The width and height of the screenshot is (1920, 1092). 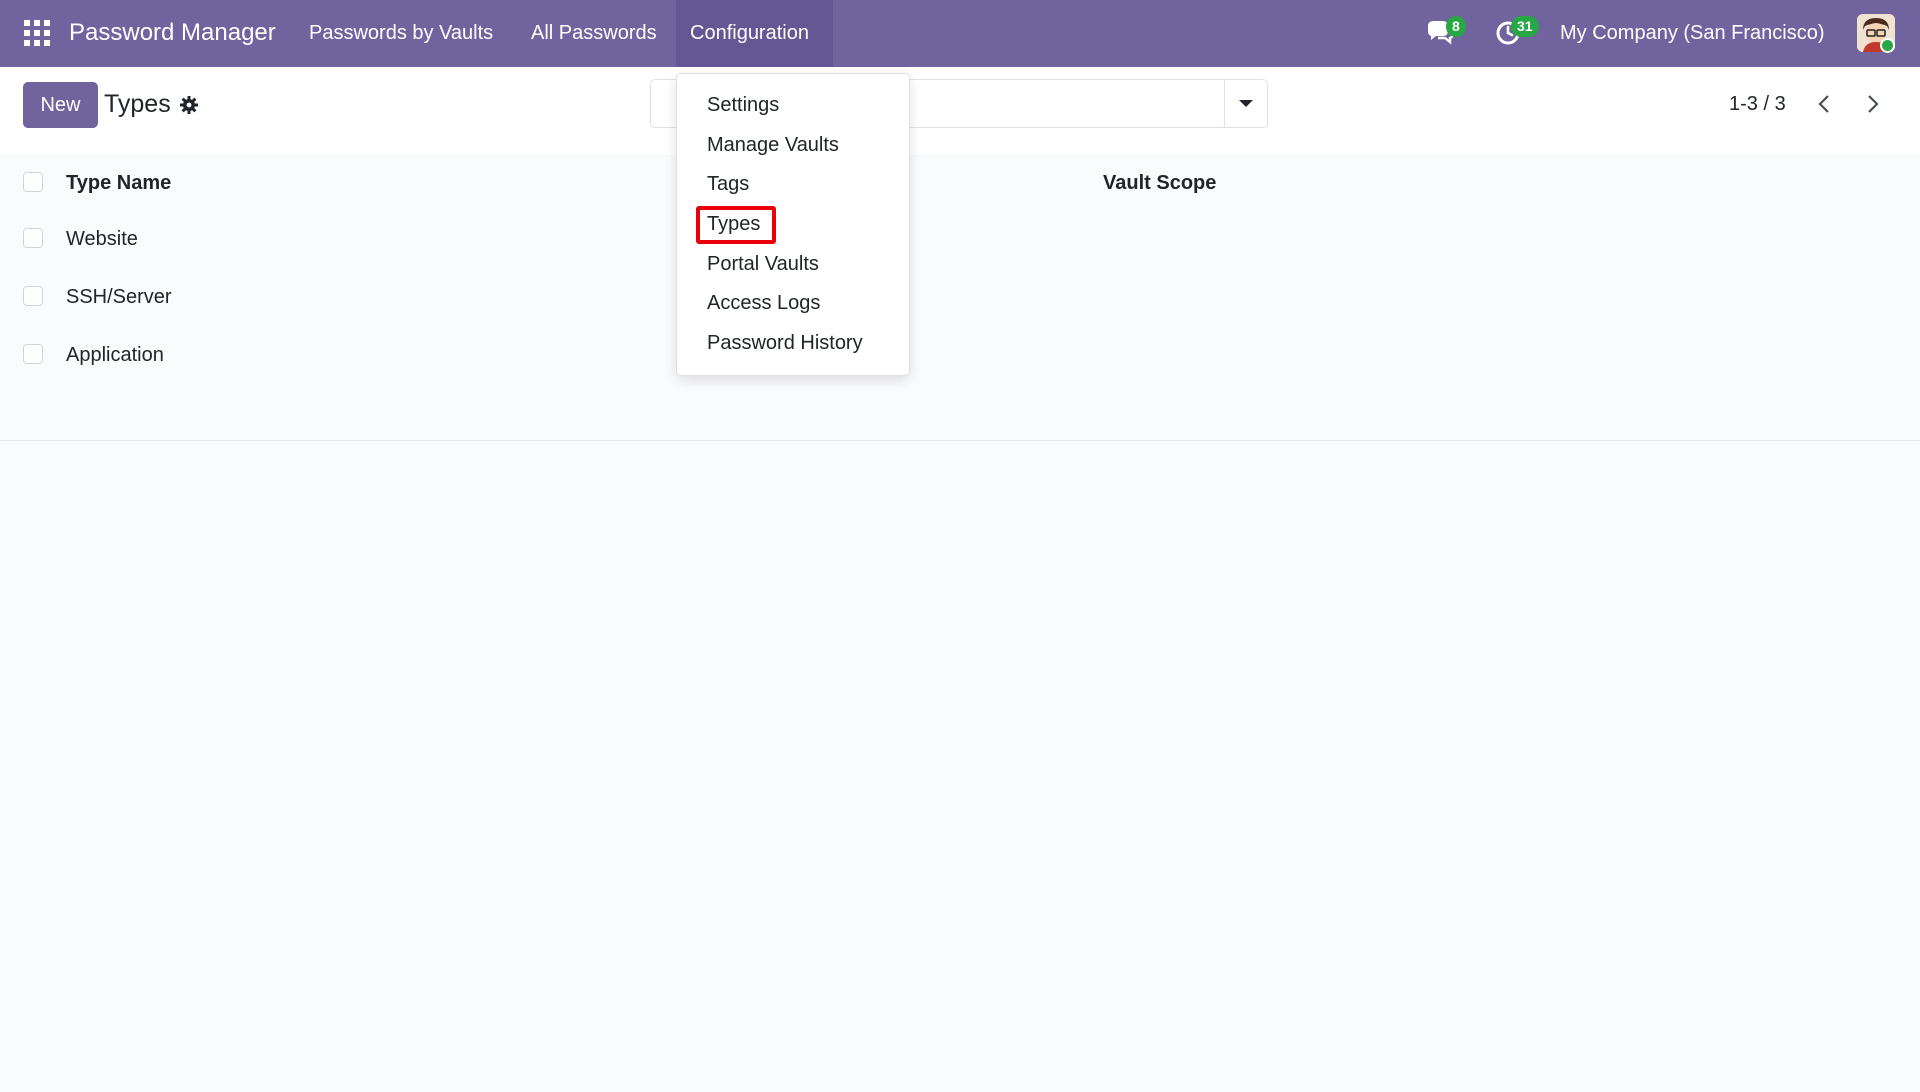 I want to click on chevron-left-icon, so click(x=1825, y=104).